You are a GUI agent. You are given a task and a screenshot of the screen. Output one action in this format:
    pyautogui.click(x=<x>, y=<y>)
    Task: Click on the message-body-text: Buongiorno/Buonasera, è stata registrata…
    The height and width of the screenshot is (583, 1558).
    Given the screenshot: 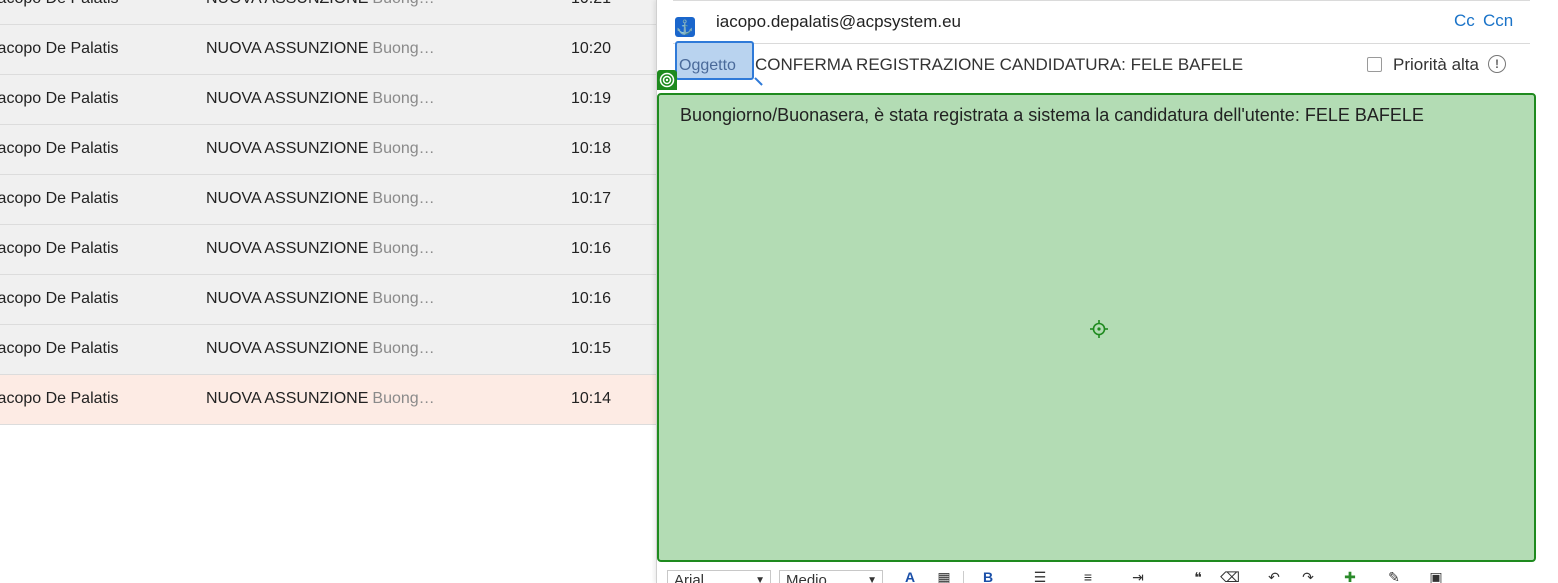 What is the action you would take?
    pyautogui.click(x=1052, y=115)
    